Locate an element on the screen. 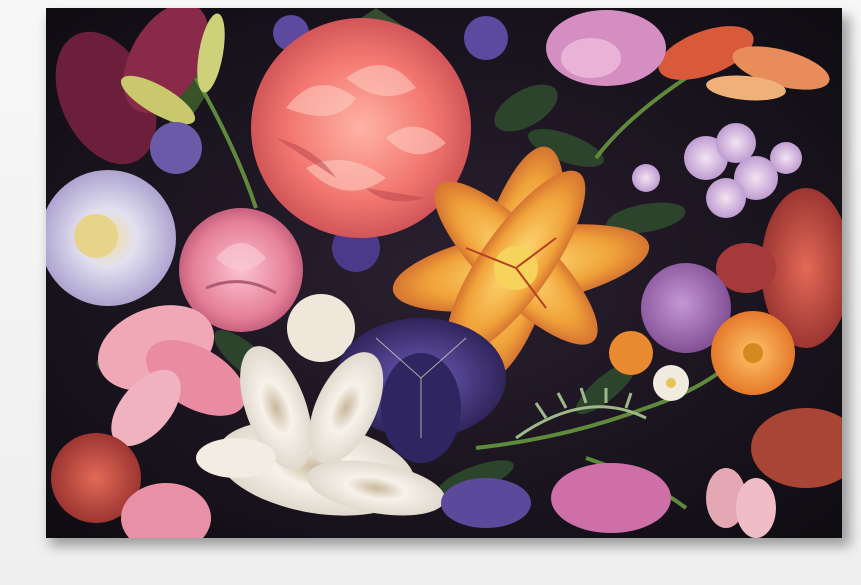 This screenshot has width=861, height=585. small-orange-flower is located at coordinates (631, 353).